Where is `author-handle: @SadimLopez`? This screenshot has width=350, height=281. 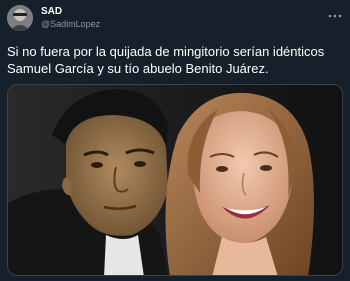 author-handle: @SadimLopez is located at coordinates (70, 24).